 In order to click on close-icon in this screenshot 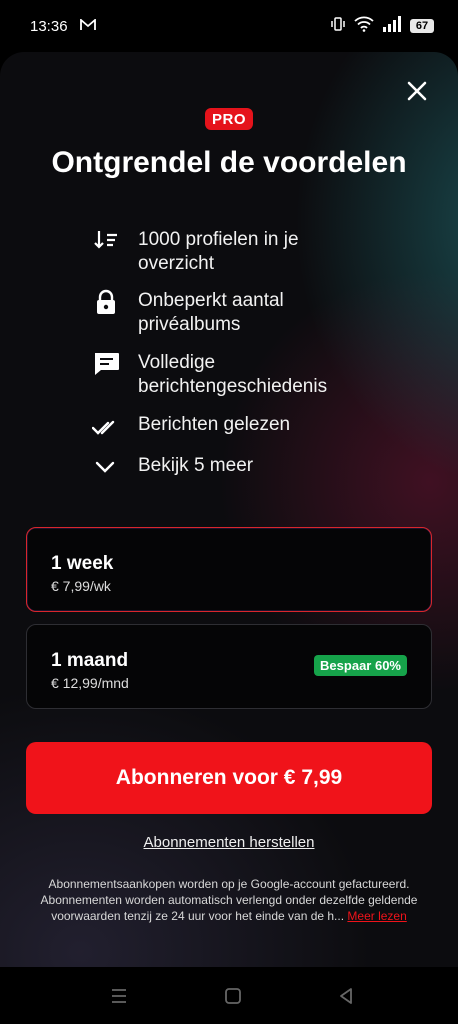, I will do `click(417, 91)`.